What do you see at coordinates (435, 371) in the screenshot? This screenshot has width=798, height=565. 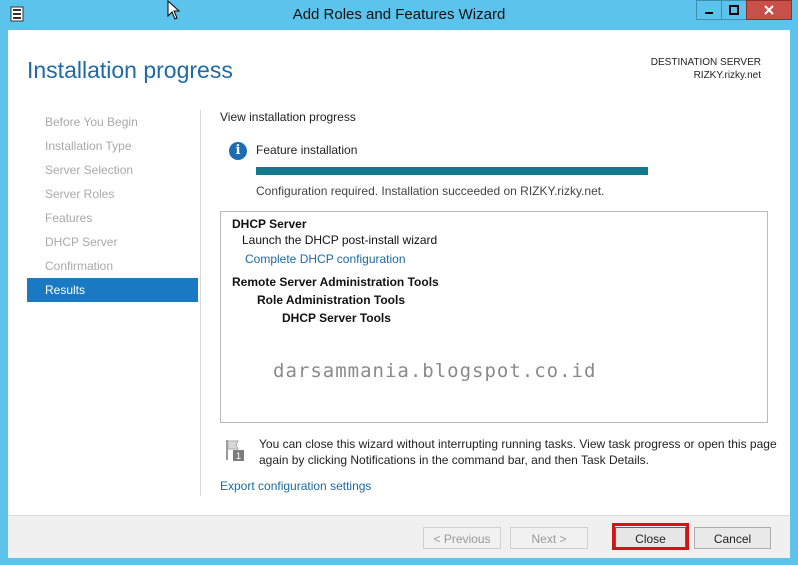 I see `watermark-text: darsammania.blogspot.co.id` at bounding box center [435, 371].